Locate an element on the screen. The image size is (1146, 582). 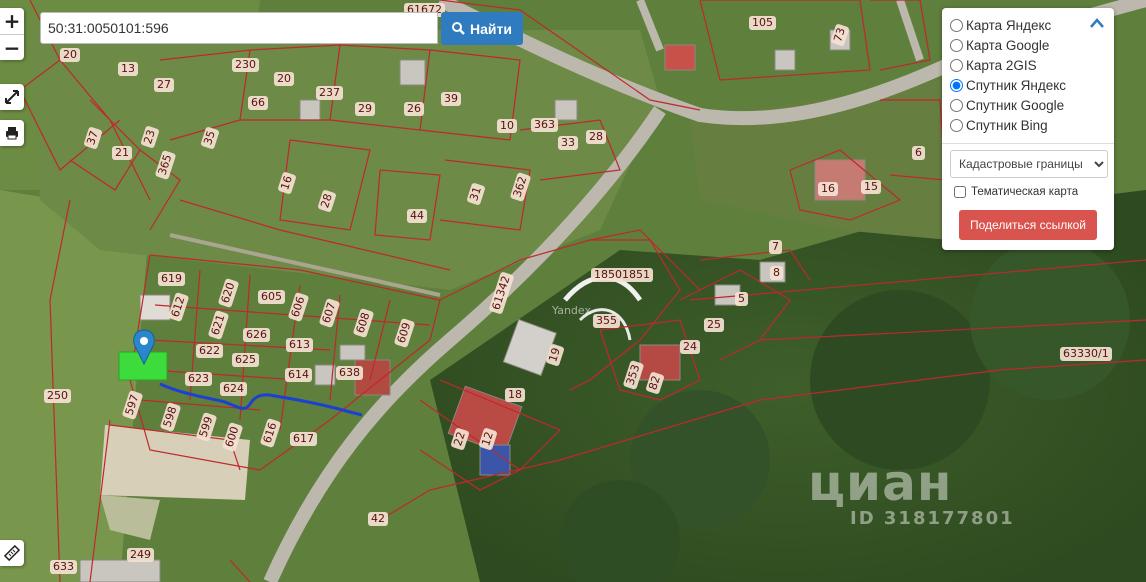
cadastral-plot-label: 18501851 is located at coordinates (622, 275).